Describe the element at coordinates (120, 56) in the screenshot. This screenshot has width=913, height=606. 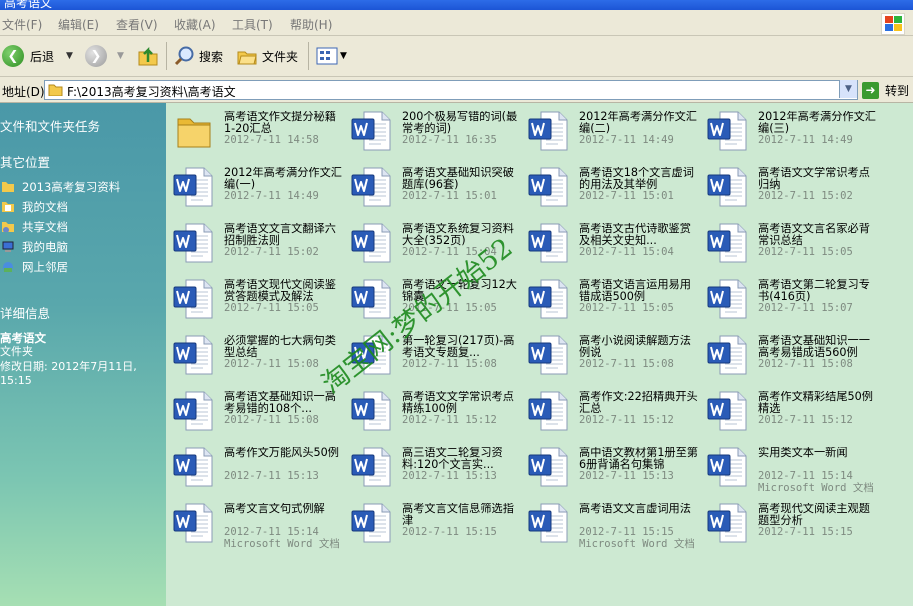
I see `forward-dropdown-icon: ▼` at that location.